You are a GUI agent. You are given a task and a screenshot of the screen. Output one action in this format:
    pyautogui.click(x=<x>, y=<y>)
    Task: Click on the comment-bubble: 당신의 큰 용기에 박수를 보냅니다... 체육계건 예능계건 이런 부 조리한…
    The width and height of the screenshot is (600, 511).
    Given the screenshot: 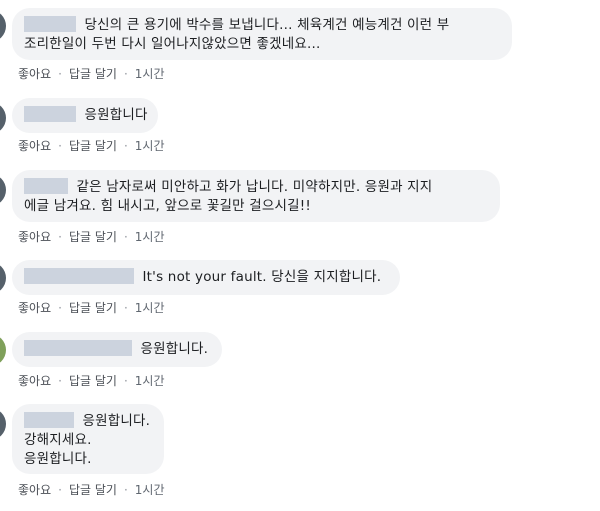 What is the action you would take?
    pyautogui.click(x=262, y=34)
    